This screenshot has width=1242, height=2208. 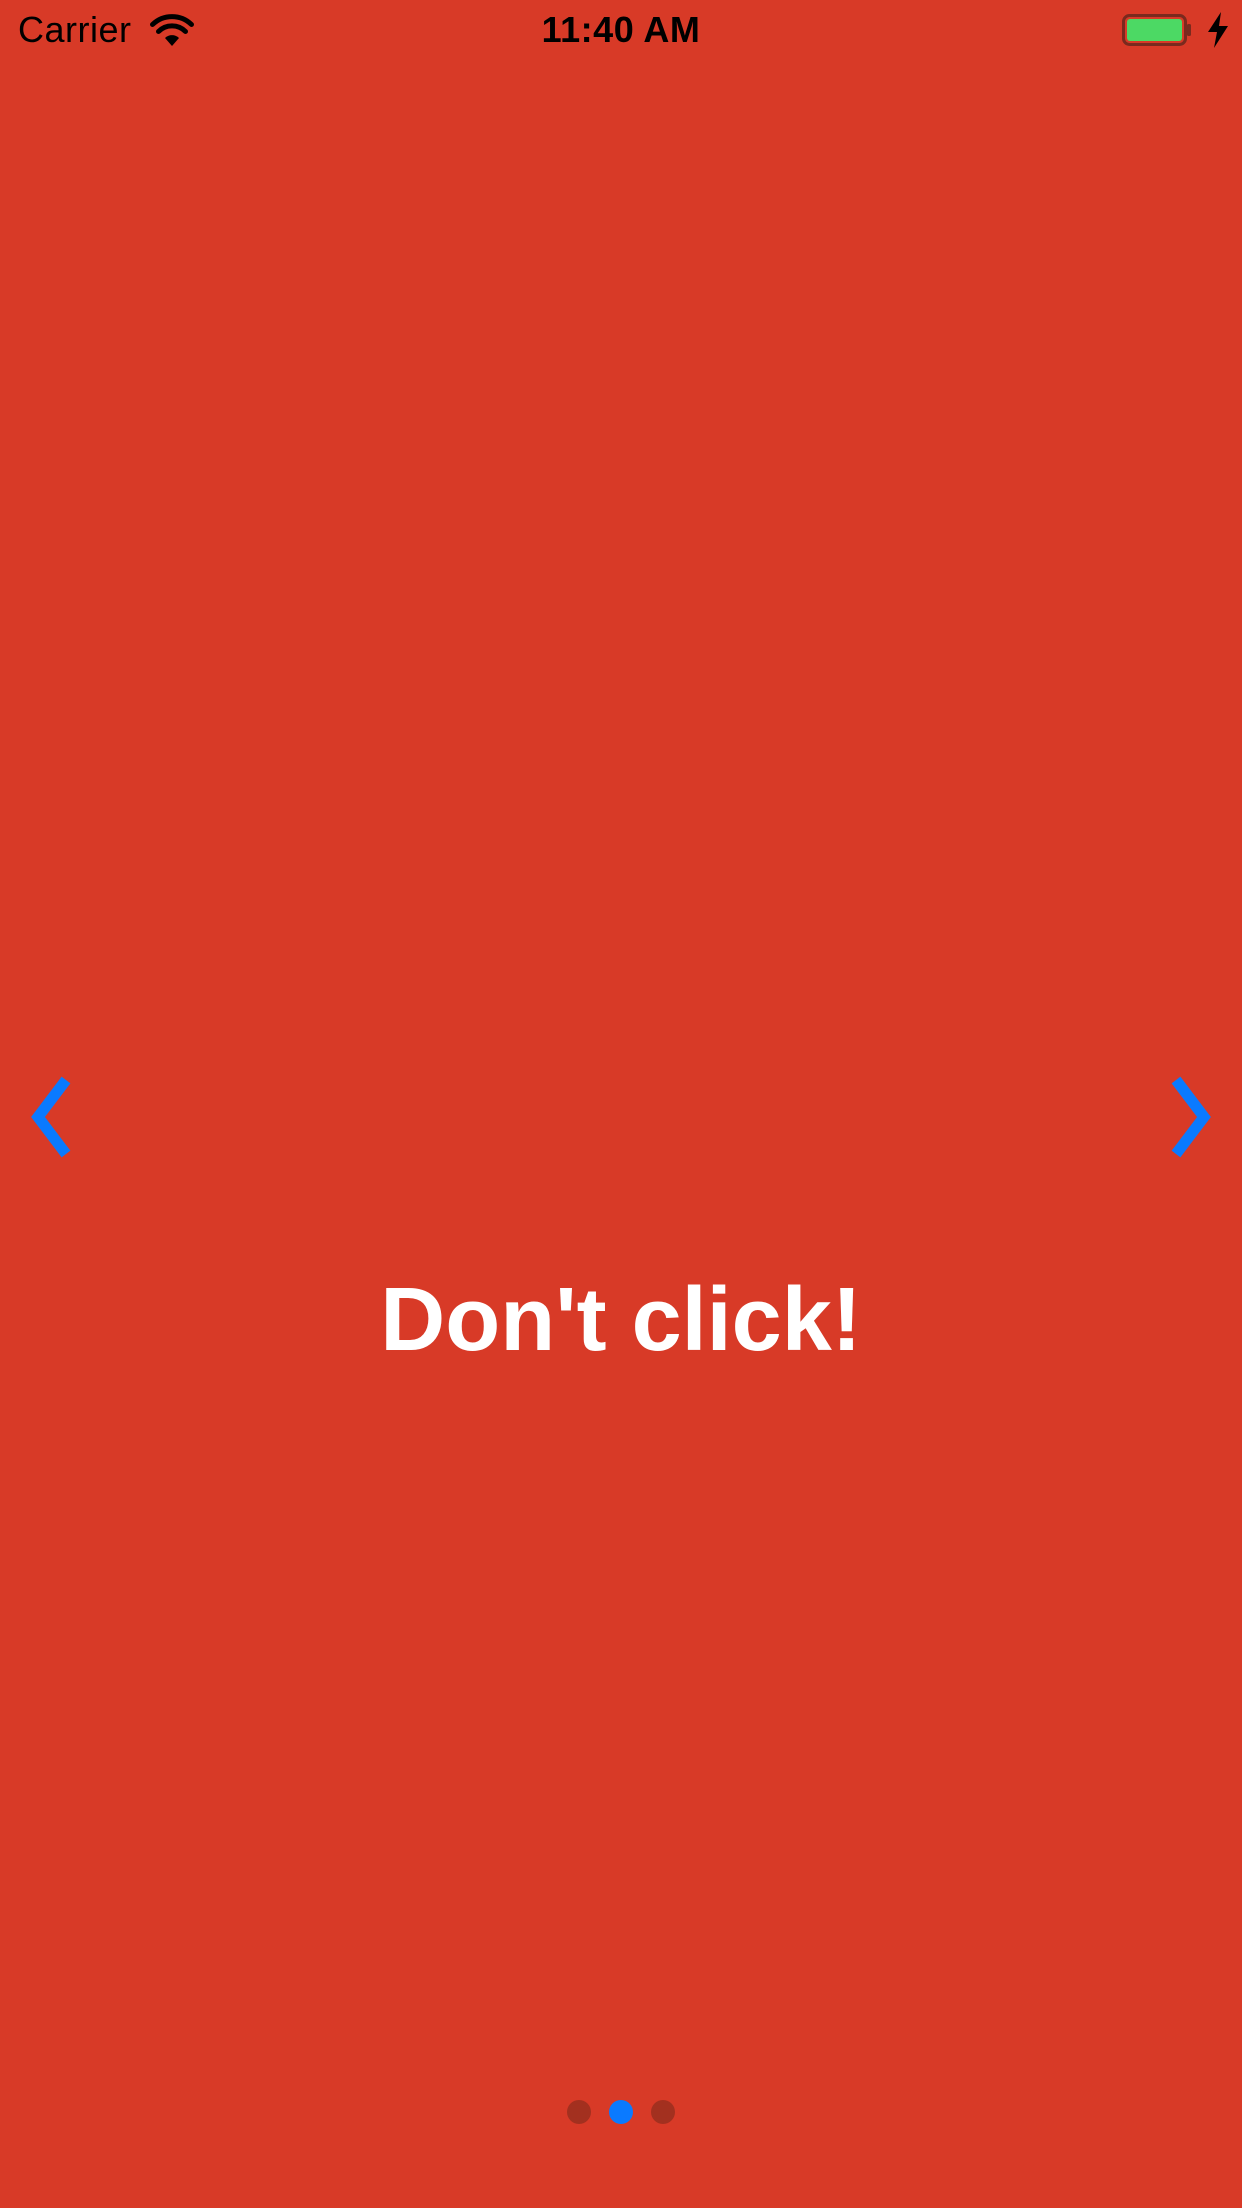 I want to click on chevron-left-icon, so click(x=54, y=1117).